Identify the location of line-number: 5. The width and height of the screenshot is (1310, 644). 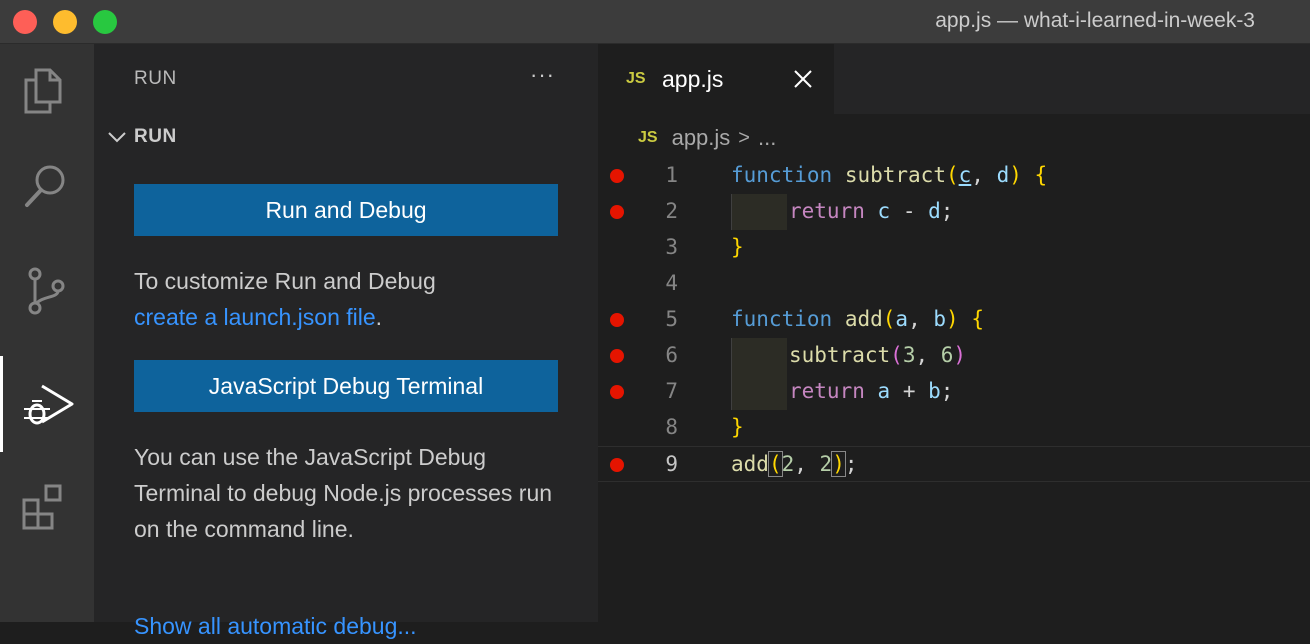
(671, 319).